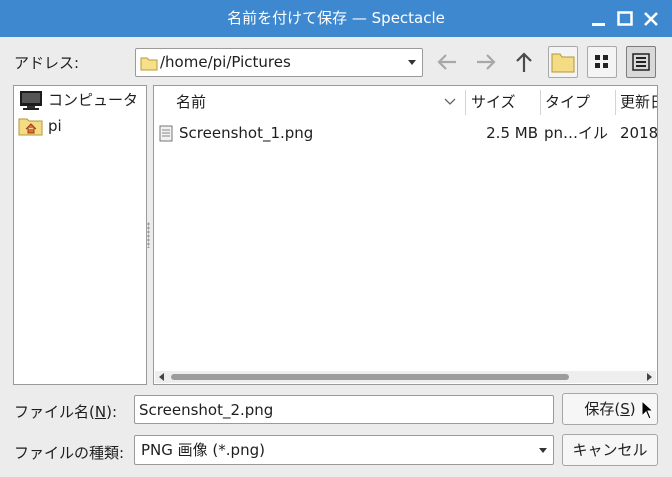 This screenshot has width=672, height=477. I want to click on place-item-computer: コンピュータ, so click(81, 100).